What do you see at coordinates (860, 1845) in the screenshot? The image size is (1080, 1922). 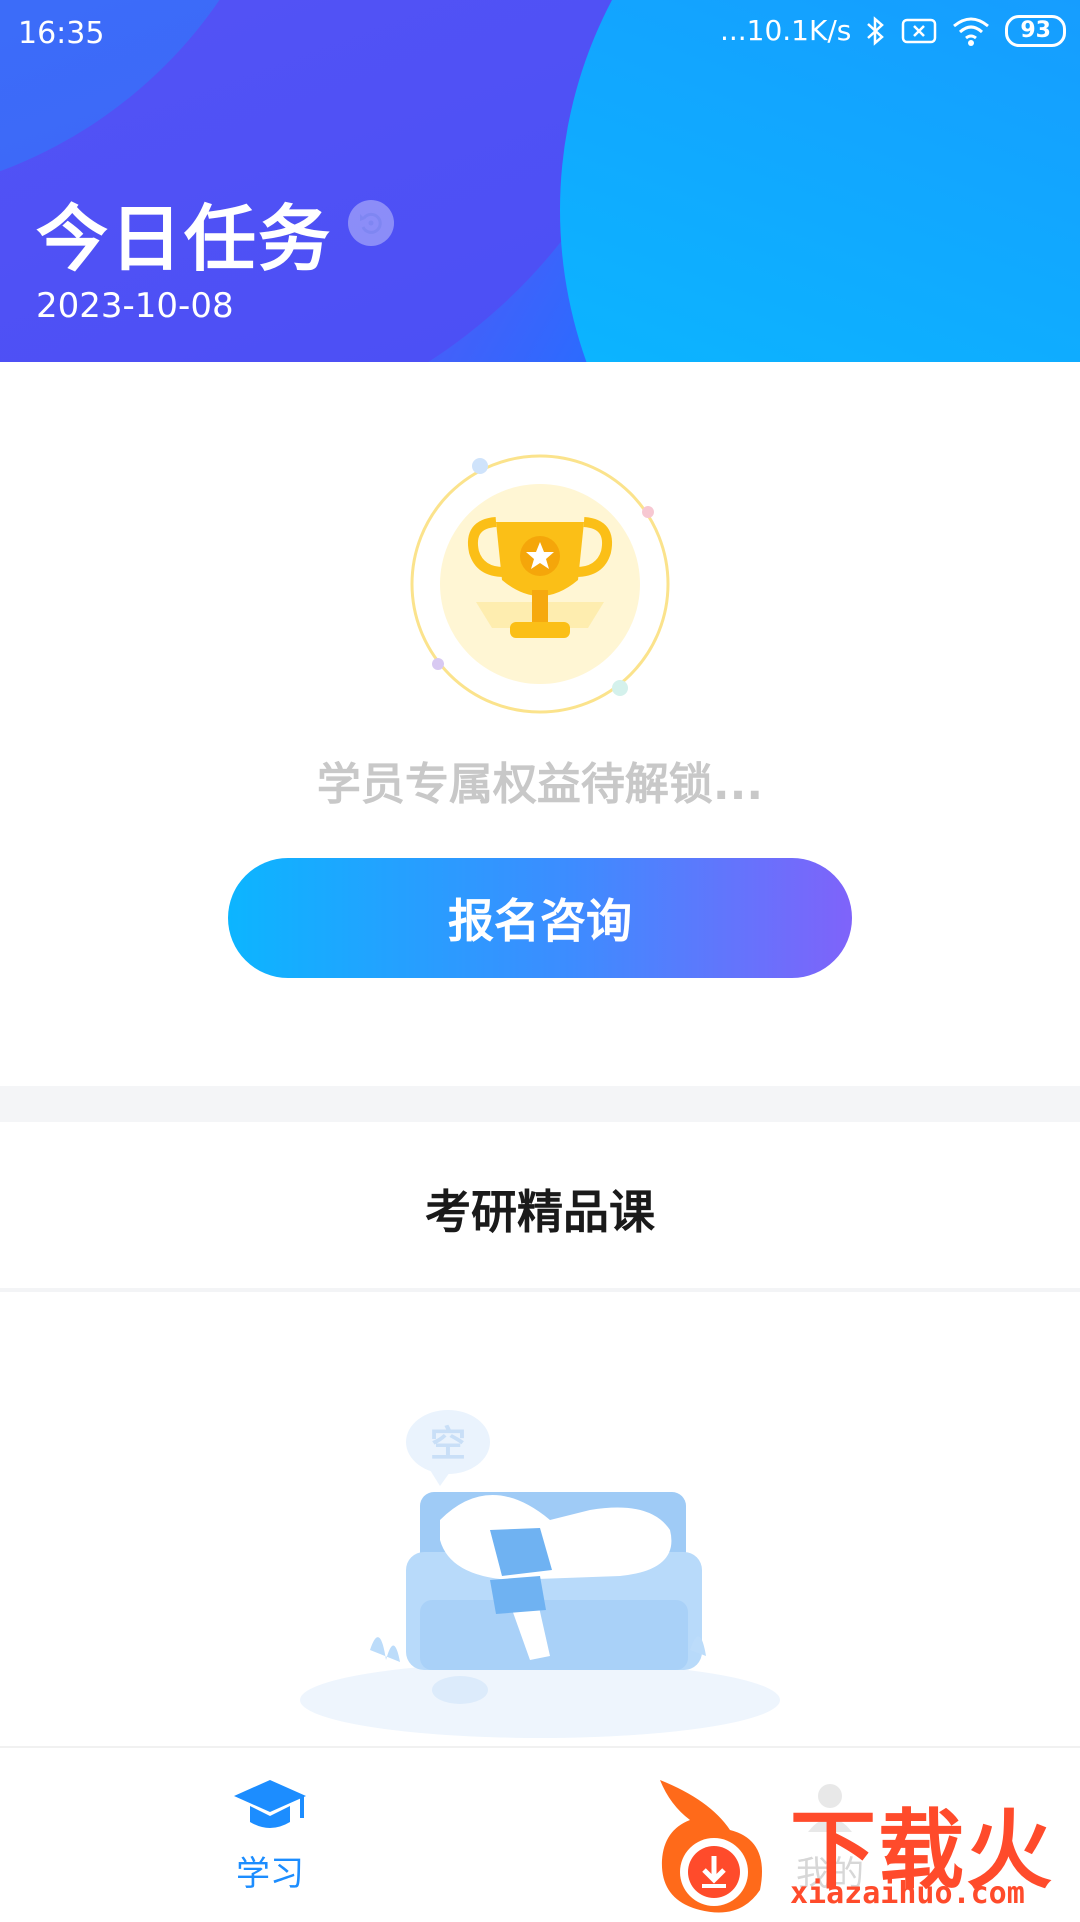 I see `watermark-logo: 下载火 xiazaihuo.com` at bounding box center [860, 1845].